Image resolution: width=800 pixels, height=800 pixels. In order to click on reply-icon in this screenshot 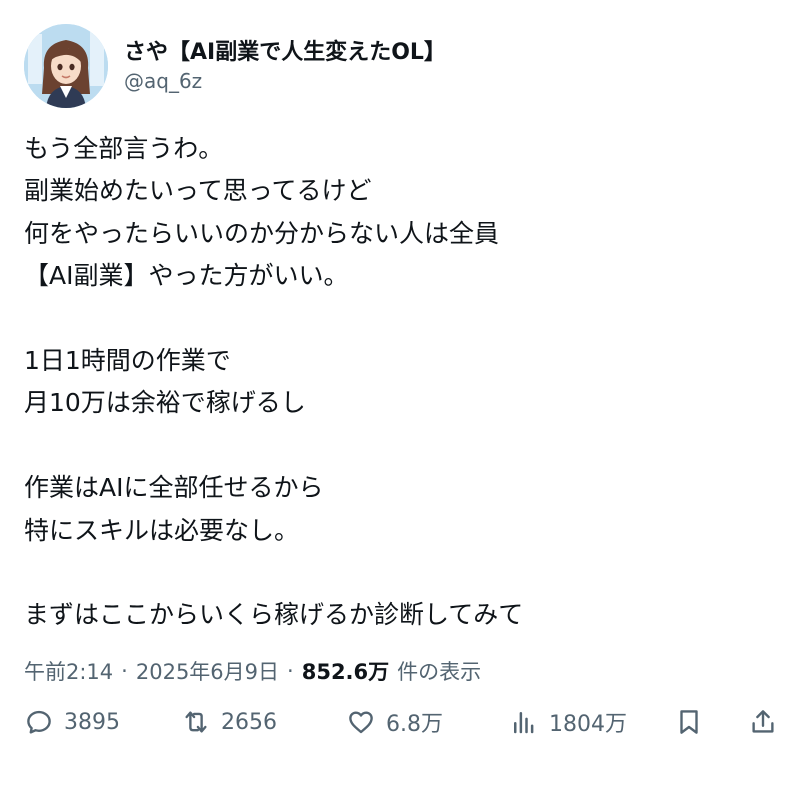, I will do `click(39, 722)`.